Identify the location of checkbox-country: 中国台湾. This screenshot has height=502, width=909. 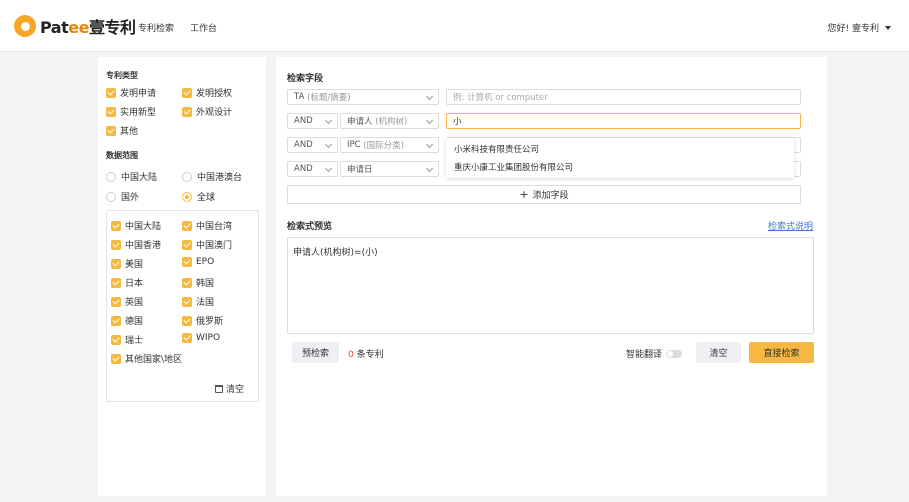
(207, 225).